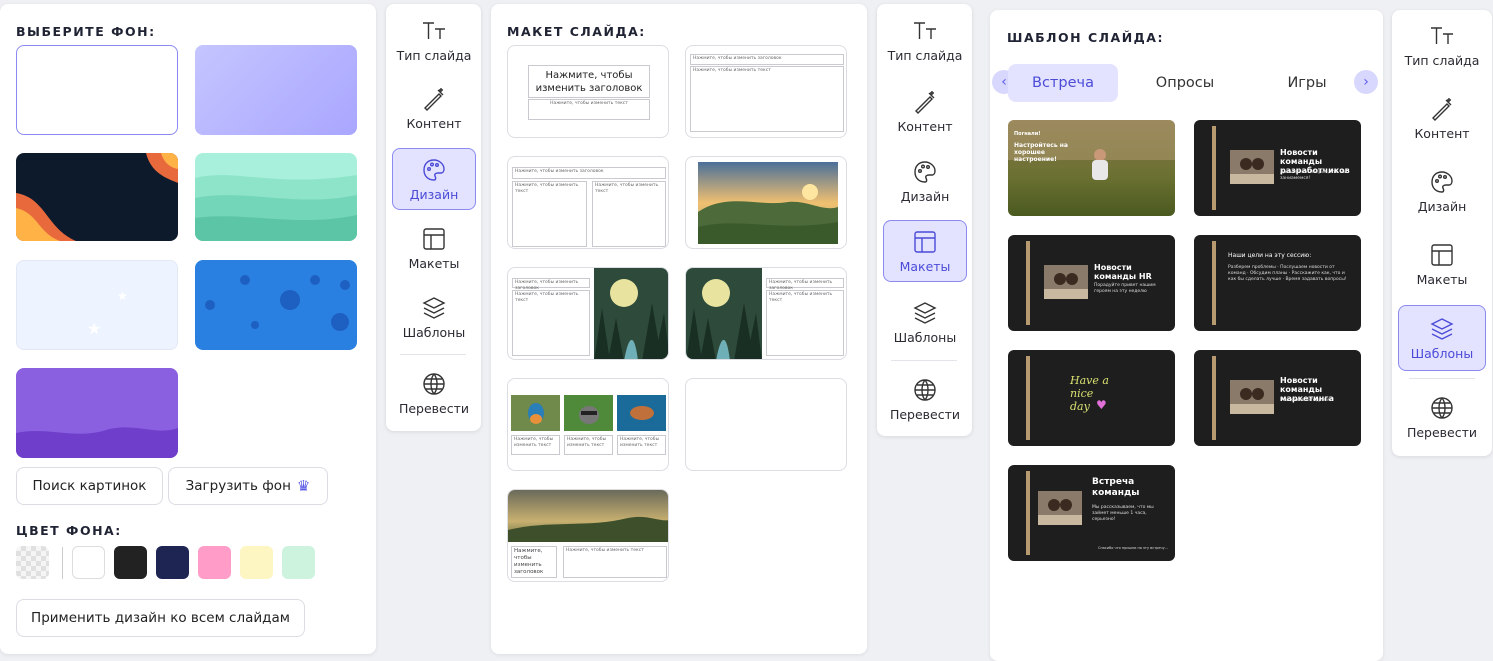  What do you see at coordinates (69, 530) in the screenshot?
I see `background-color-heading: ЦВЕТ ФОНА:` at bounding box center [69, 530].